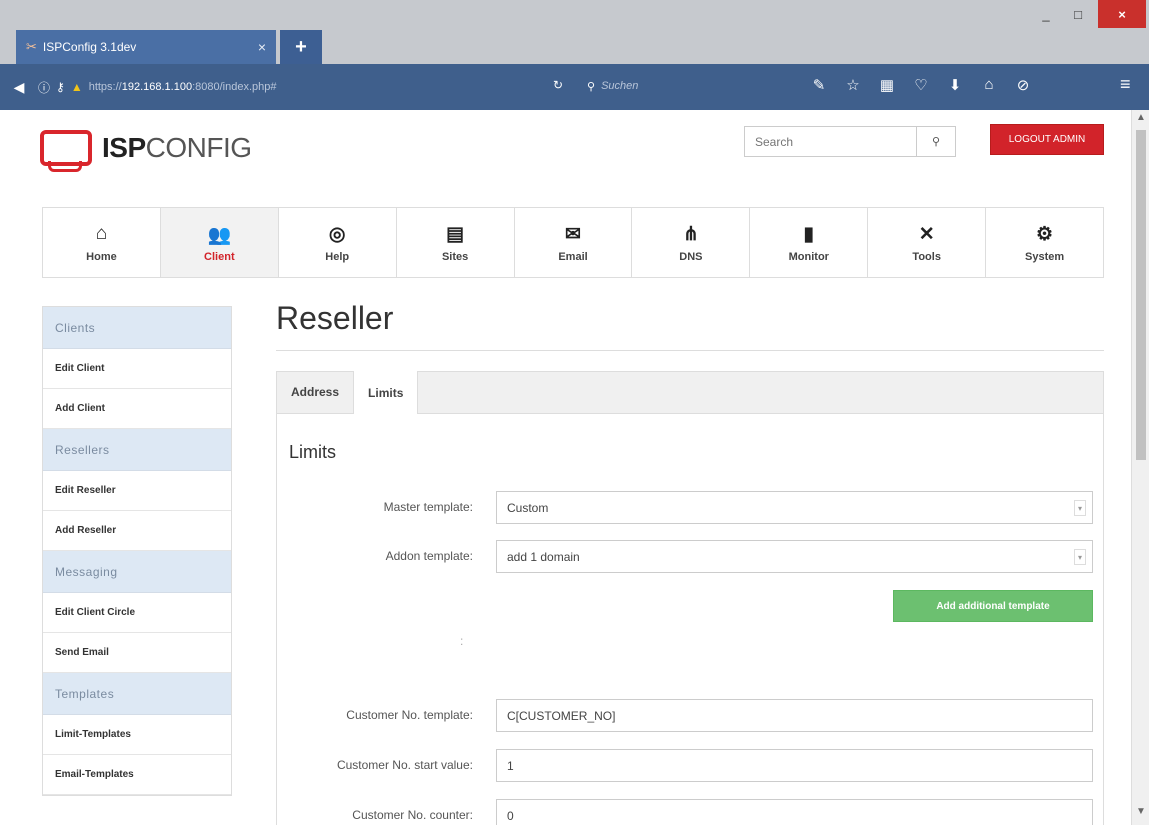 The height and width of the screenshot is (825, 1149). I want to click on sidebar-item-add-client: Add Client, so click(137, 409).